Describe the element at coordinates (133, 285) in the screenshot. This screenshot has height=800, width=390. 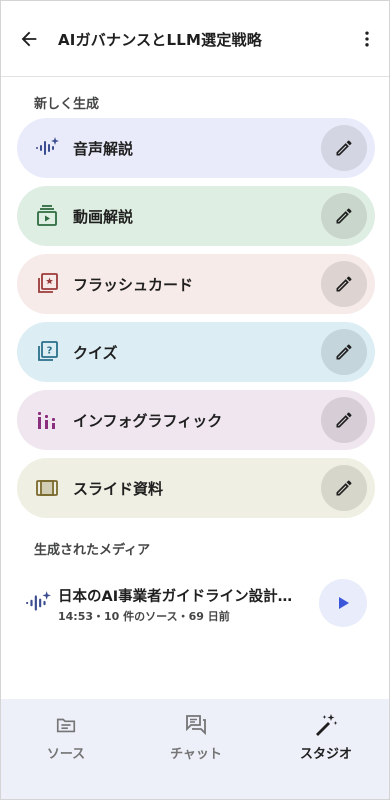
I see `gen-item-label: フラッシュカード` at that location.